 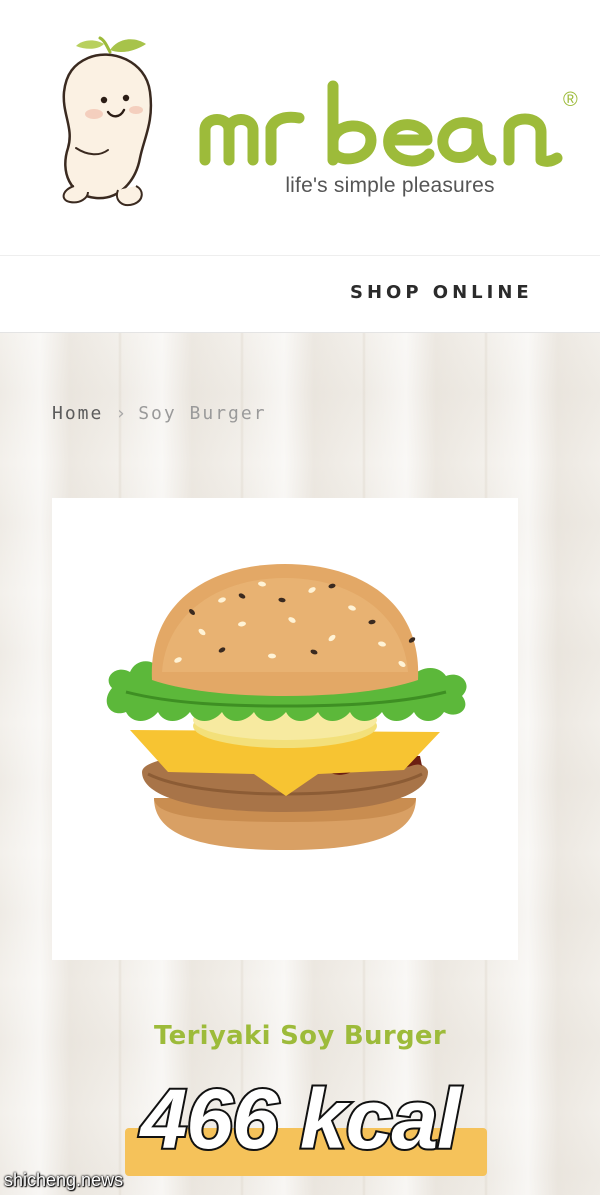 I want to click on product-name: Teriyaki Soy Burger, so click(x=300, y=1036).